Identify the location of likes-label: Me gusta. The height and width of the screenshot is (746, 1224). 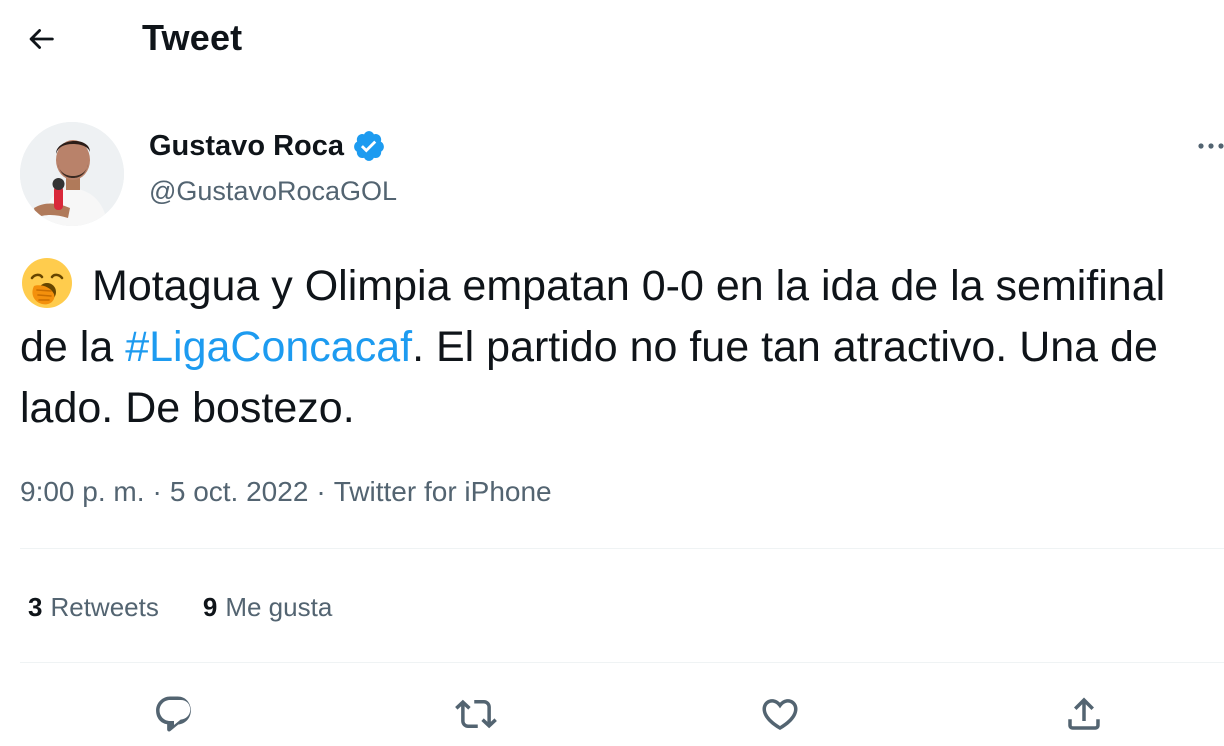
(279, 607).